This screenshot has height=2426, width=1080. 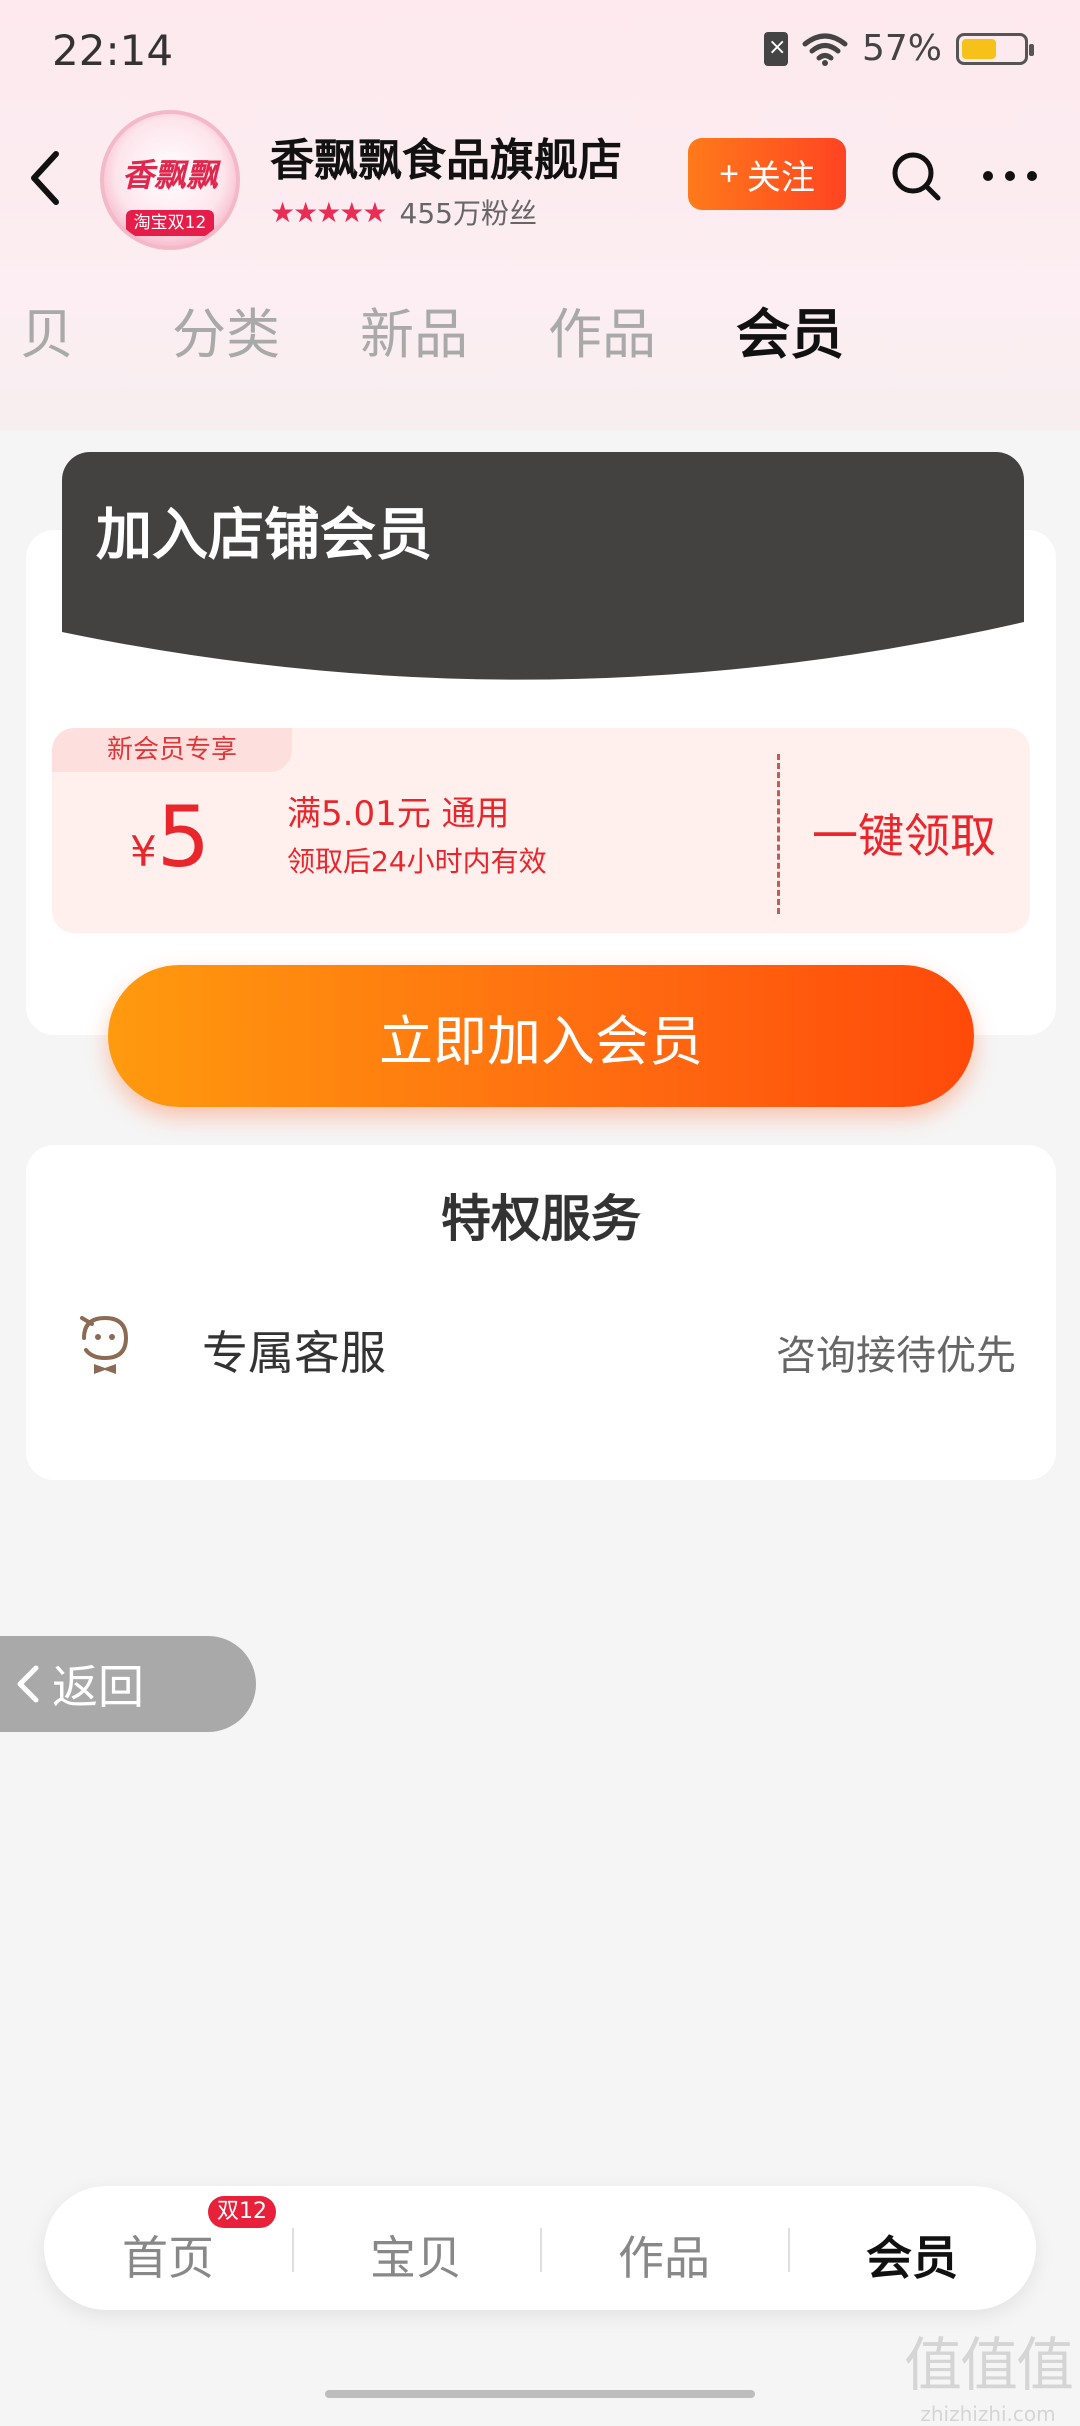 I want to click on battery-percent: 57%, so click(x=901, y=48).